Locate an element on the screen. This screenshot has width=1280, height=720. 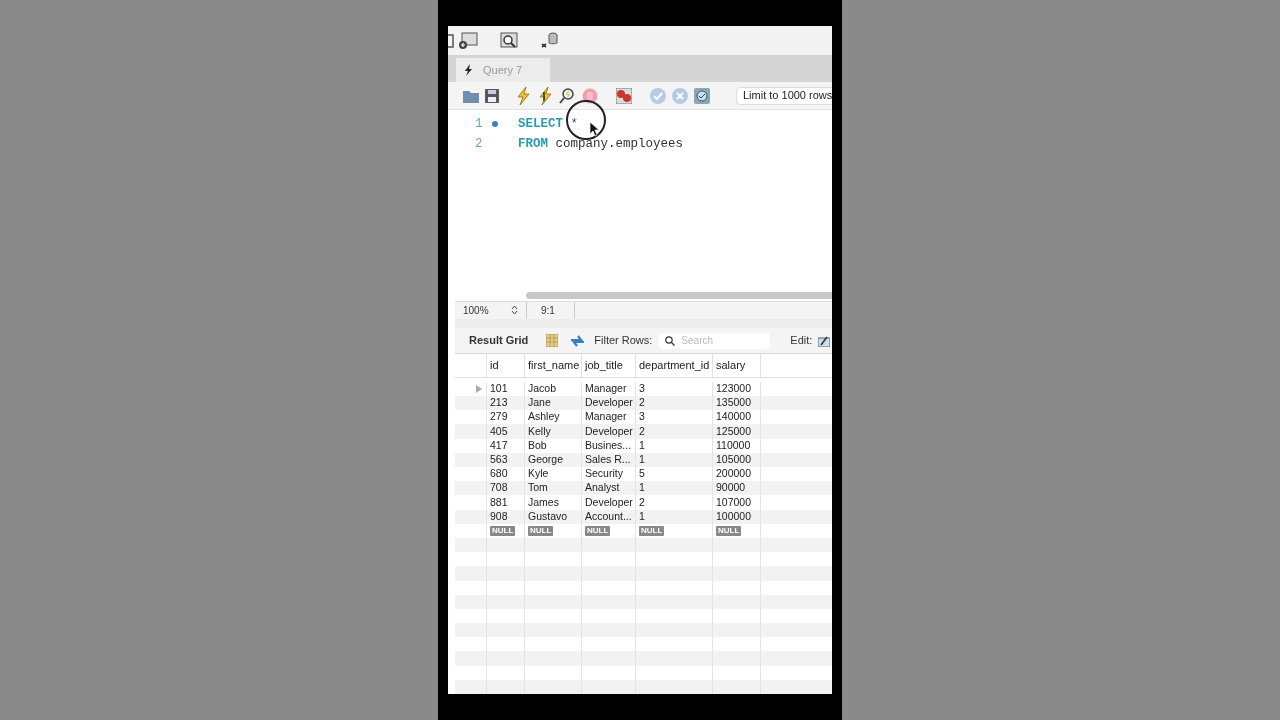
column-header: salary is located at coordinates (736, 365).